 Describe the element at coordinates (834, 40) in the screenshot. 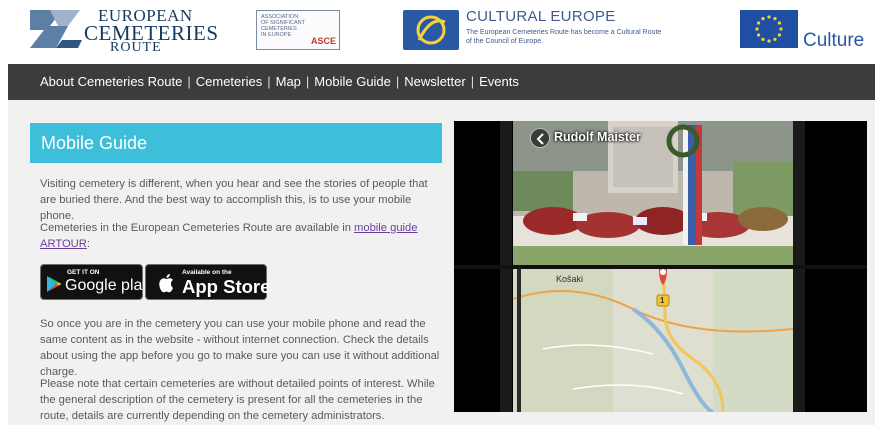

I see `culture-programme-label: Culture` at that location.